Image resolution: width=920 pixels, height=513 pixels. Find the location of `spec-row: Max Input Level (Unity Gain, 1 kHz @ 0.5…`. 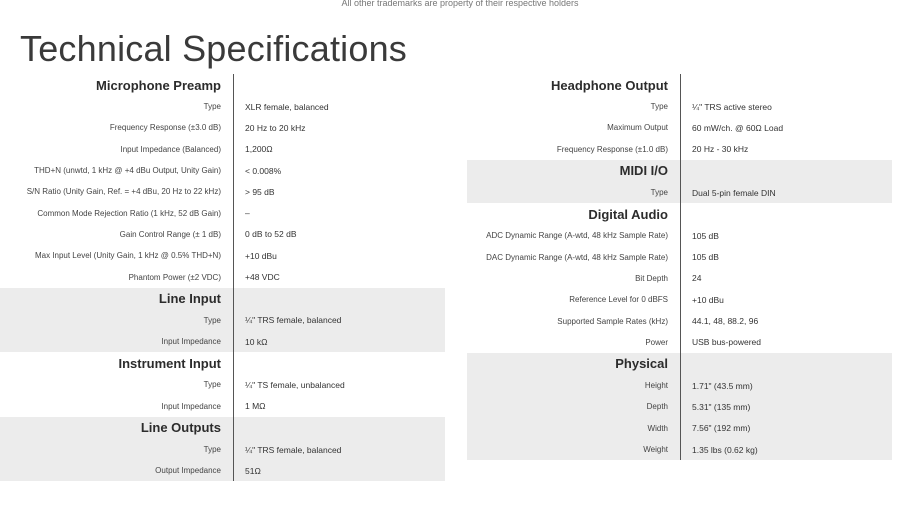

spec-row: Max Input Level (Unity Gain, 1 kHz @ 0.5… is located at coordinates (222, 256).